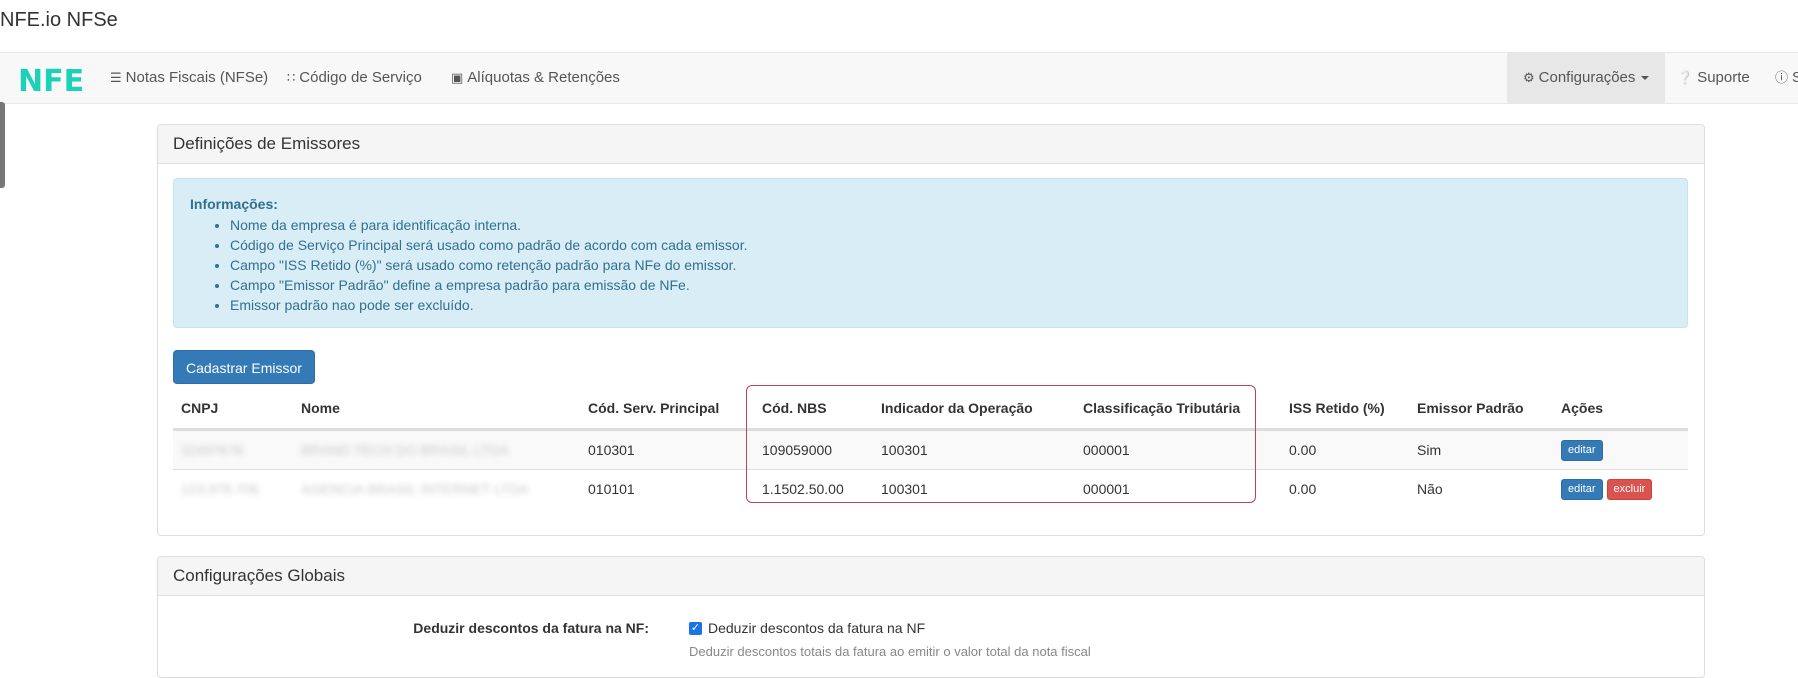 The height and width of the screenshot is (678, 1798). I want to click on nav-suporte: ❔ Suporte, so click(1713, 78).